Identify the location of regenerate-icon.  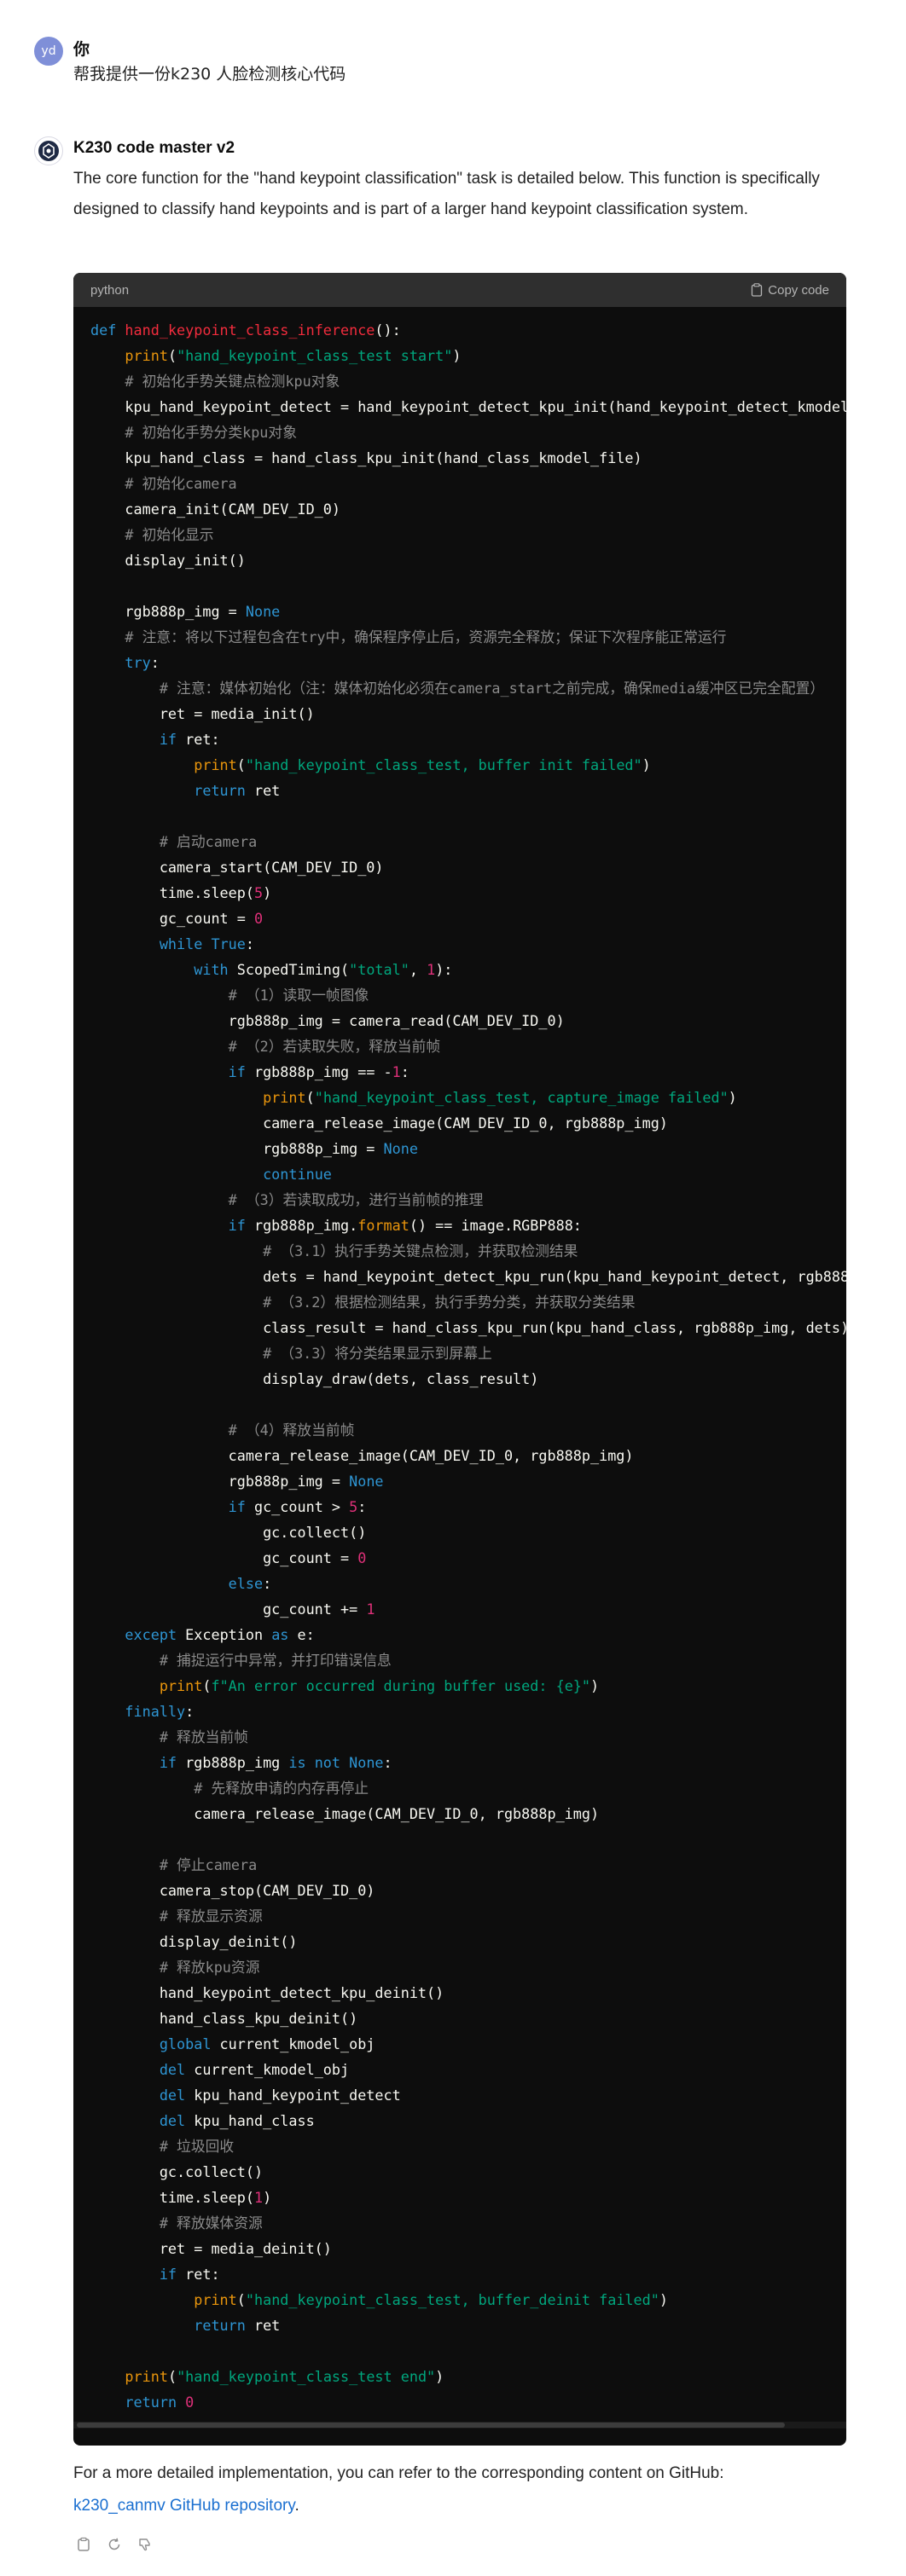
(114, 2544).